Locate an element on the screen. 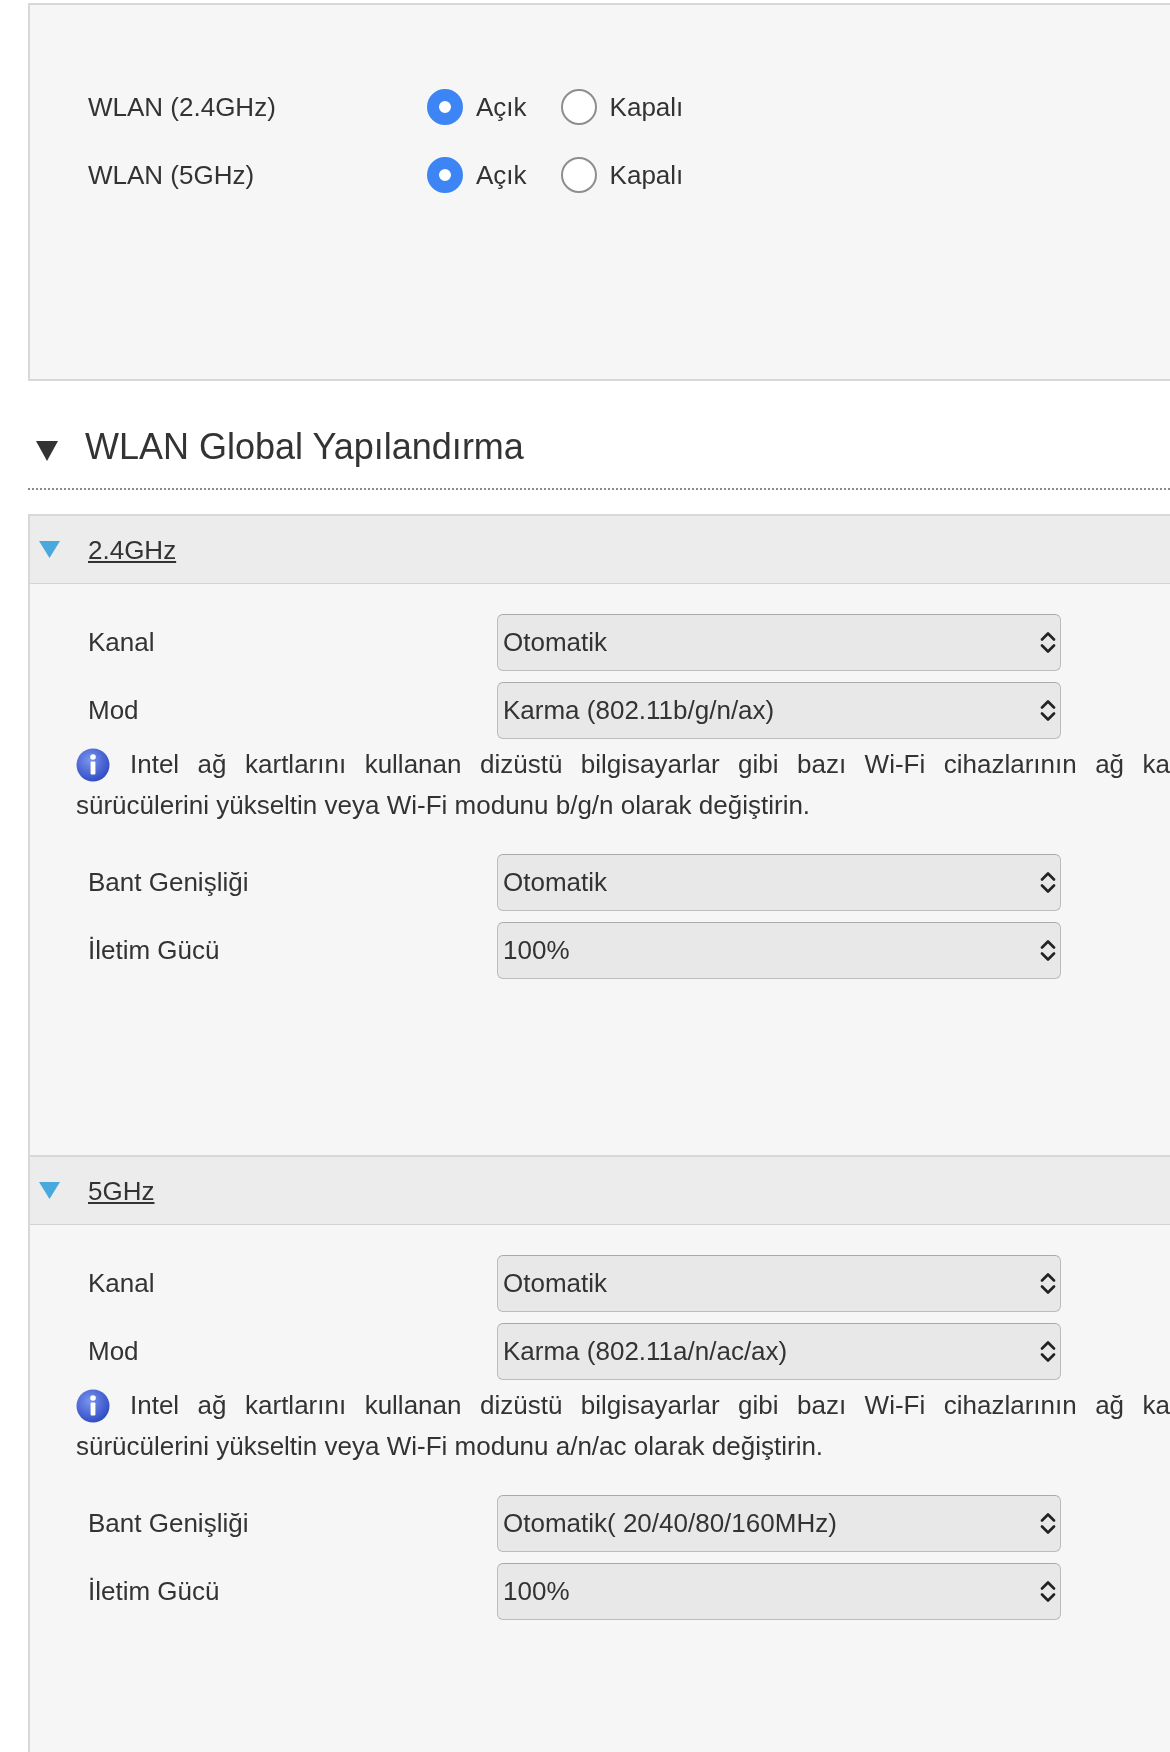 The height and width of the screenshot is (1752, 1170). triangle-icon is located at coordinates (47, 451).